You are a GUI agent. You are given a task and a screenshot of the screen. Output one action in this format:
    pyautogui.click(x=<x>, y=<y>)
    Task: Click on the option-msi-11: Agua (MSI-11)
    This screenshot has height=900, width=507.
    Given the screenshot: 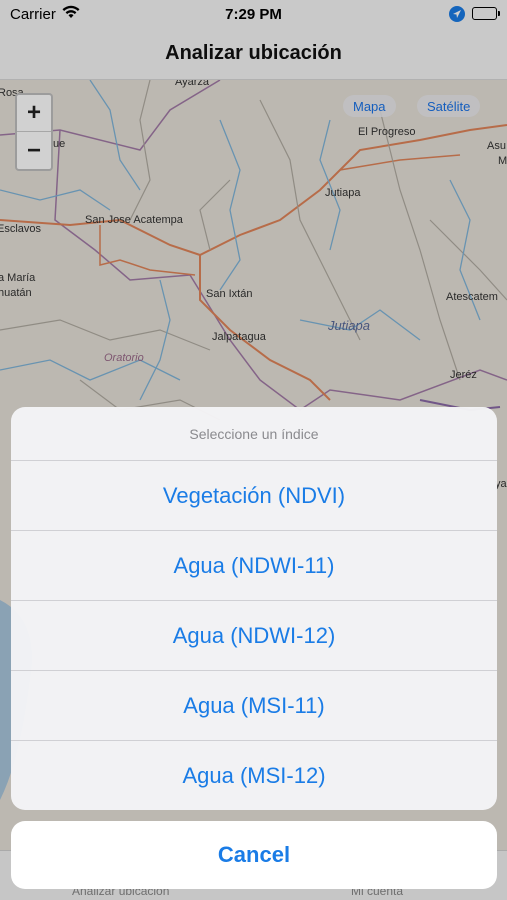 What is the action you would take?
    pyautogui.click(x=254, y=706)
    